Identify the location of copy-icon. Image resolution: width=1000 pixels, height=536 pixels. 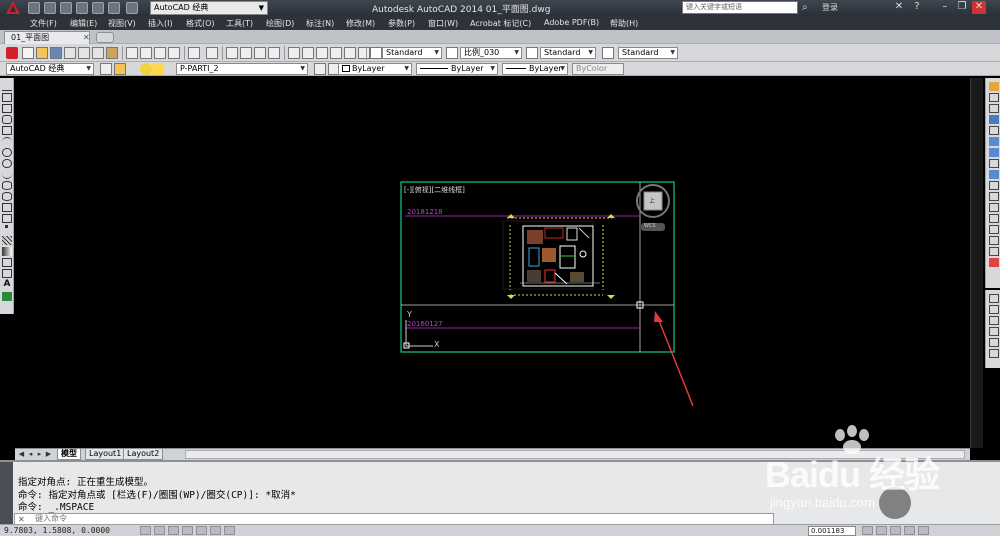
(146, 53).